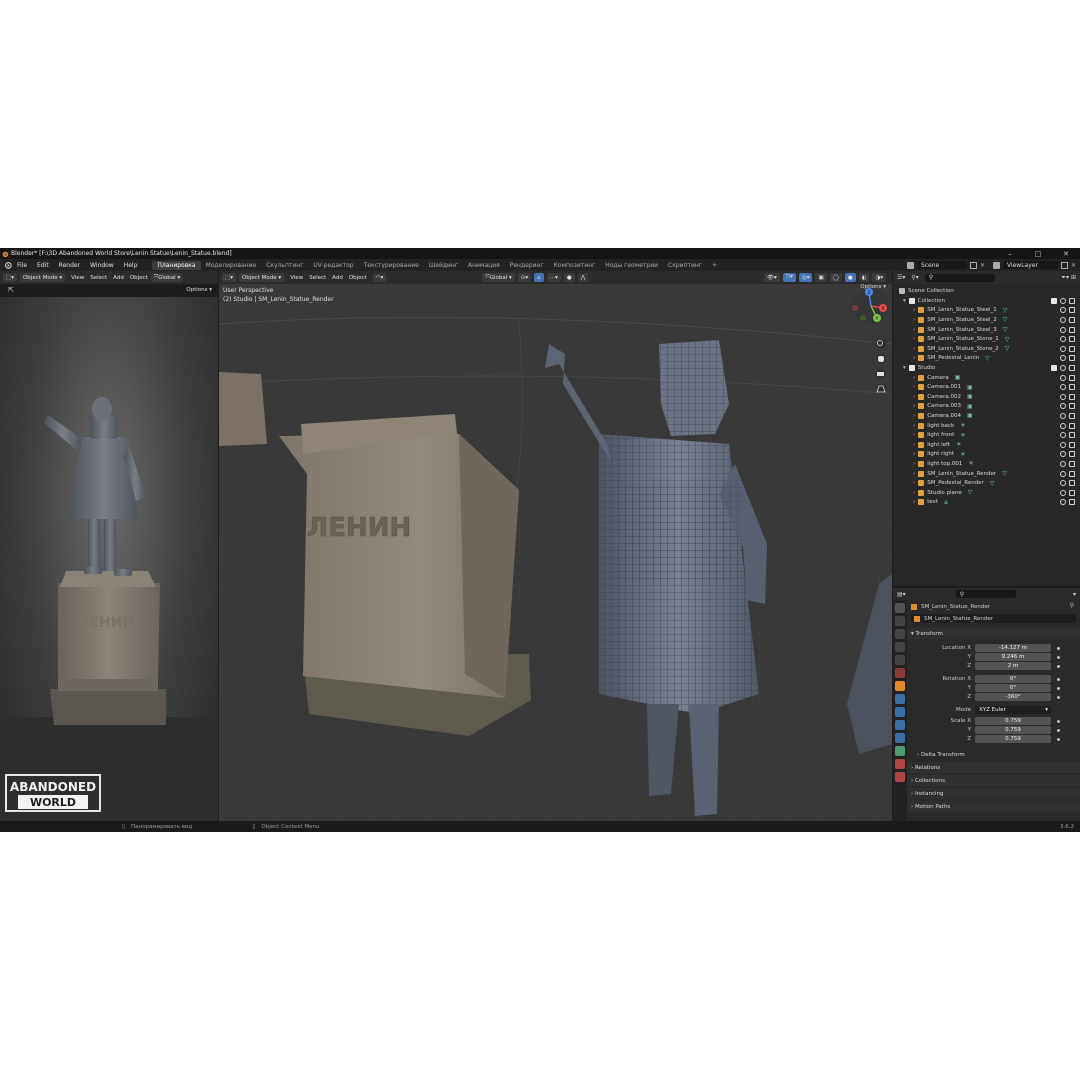 This screenshot has width=1080, height=1080. Describe the element at coordinates (900, 699) in the screenshot. I see `modifier-tab-icon` at that location.